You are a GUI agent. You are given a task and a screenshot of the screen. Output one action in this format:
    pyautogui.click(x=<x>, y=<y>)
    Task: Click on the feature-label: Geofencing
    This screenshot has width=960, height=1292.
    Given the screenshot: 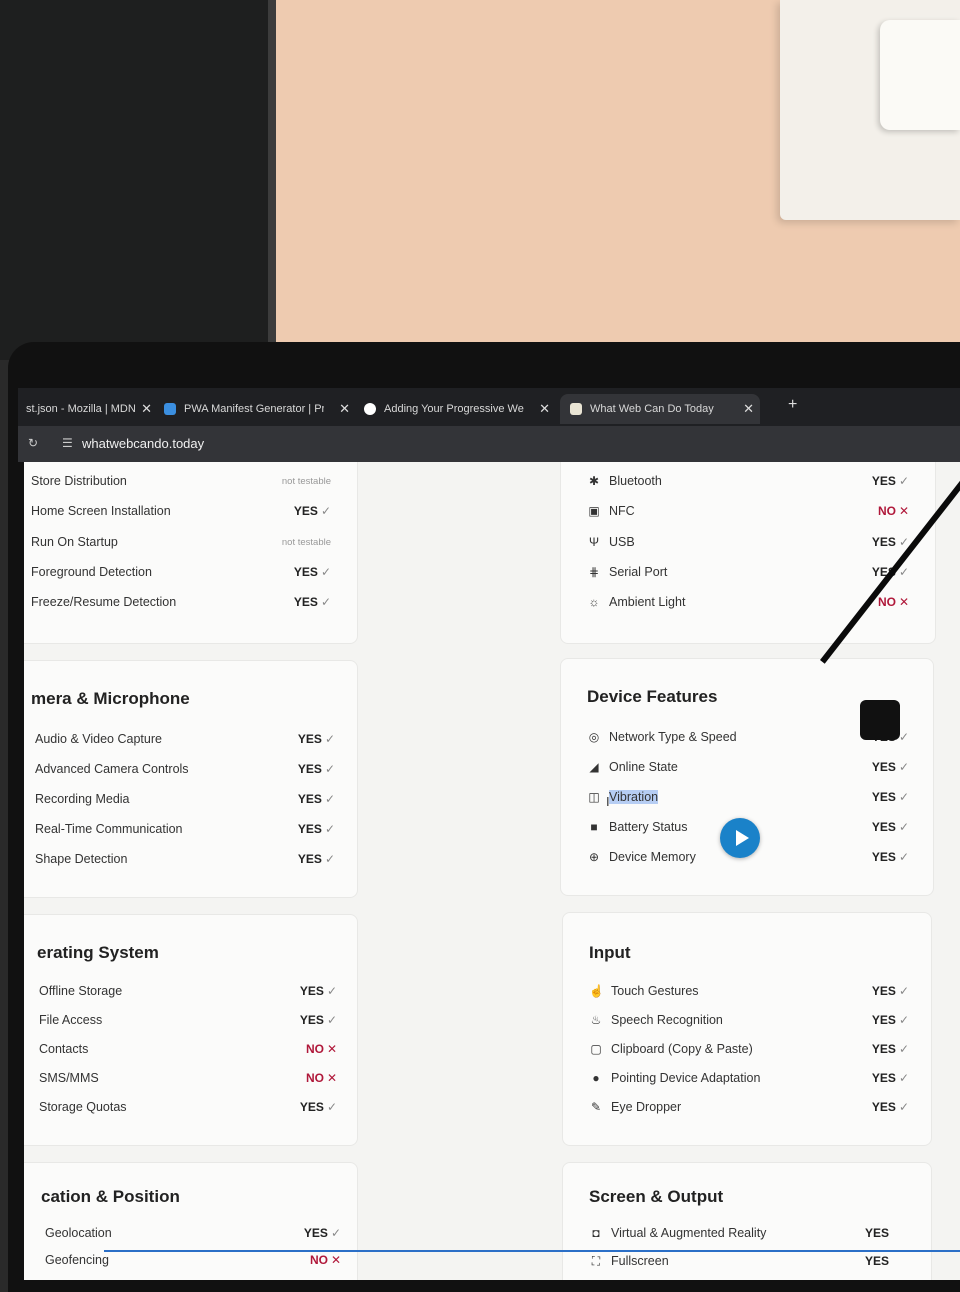 What is the action you would take?
    pyautogui.click(x=77, y=1260)
    